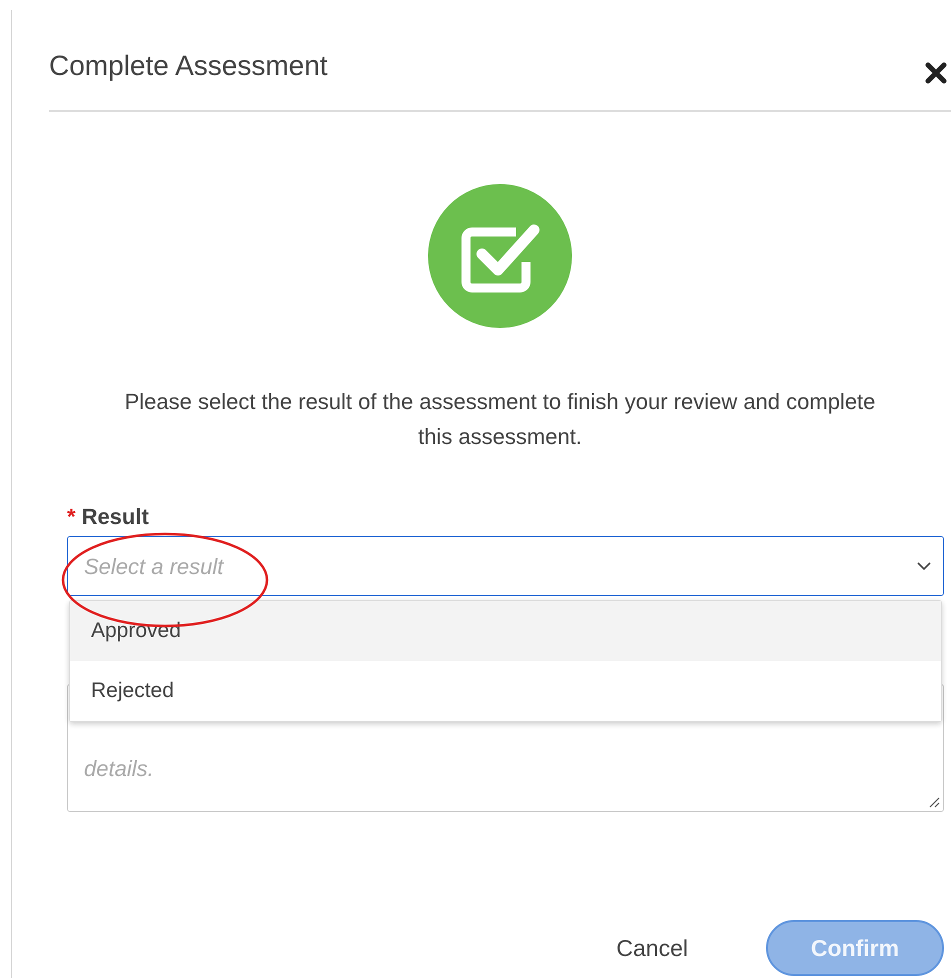 Image resolution: width=951 pixels, height=978 pixels. Describe the element at coordinates (505, 691) in the screenshot. I see `dropdown-option: Rejected` at that location.